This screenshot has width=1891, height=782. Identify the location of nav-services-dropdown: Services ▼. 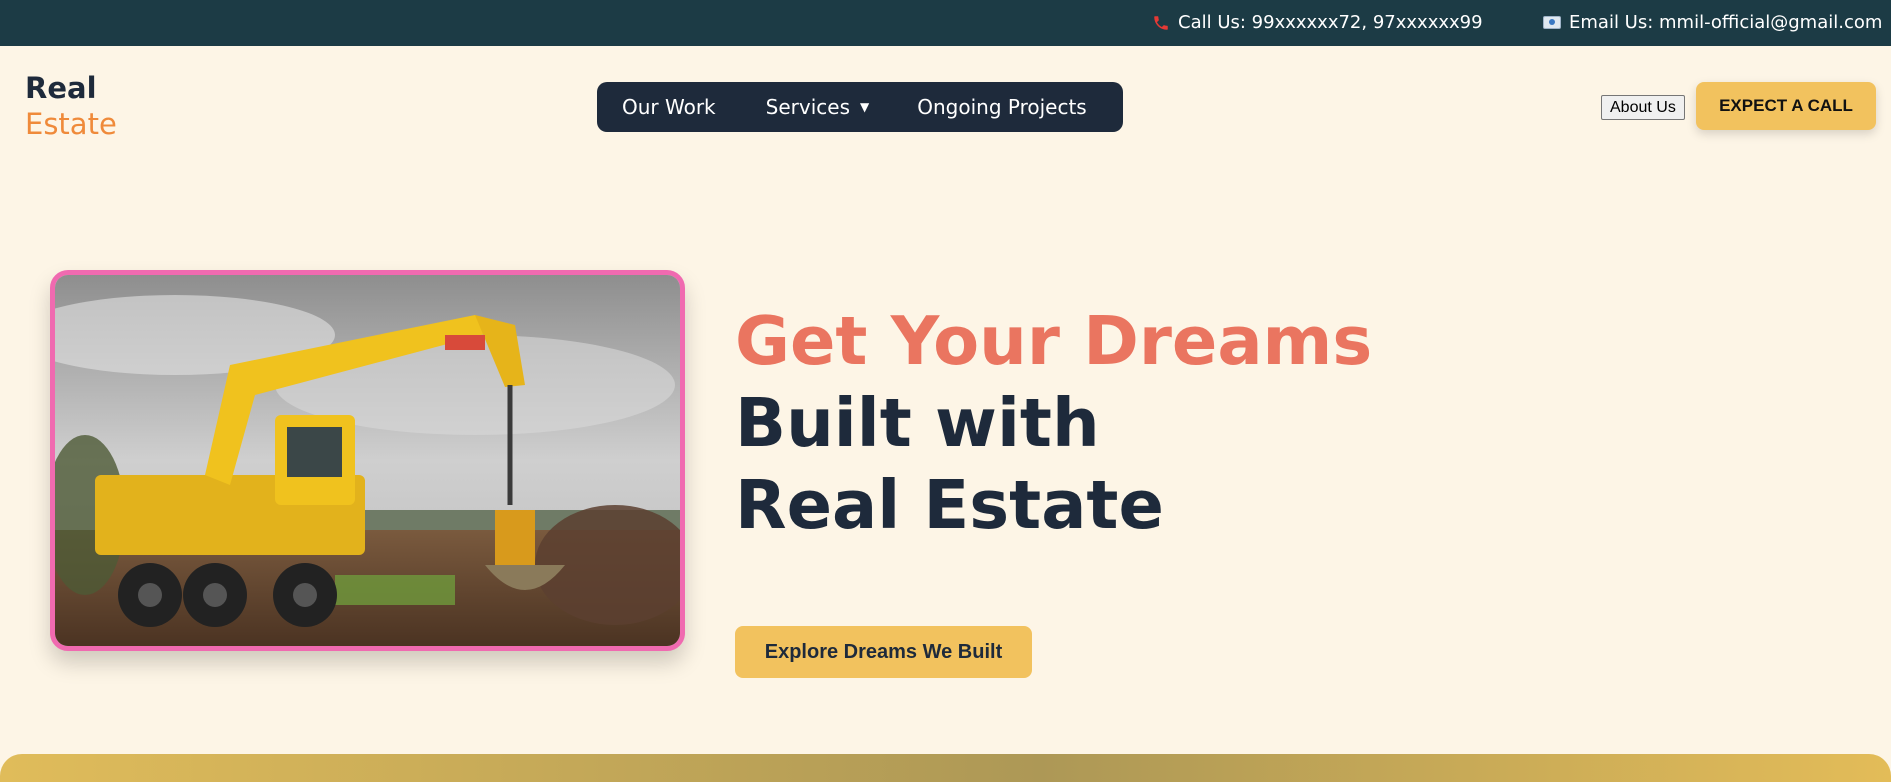
(818, 107).